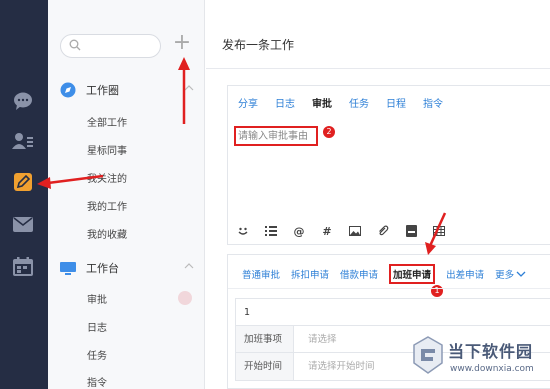  What do you see at coordinates (265, 339) in the screenshot?
I see `field-label: 加班事项` at bounding box center [265, 339].